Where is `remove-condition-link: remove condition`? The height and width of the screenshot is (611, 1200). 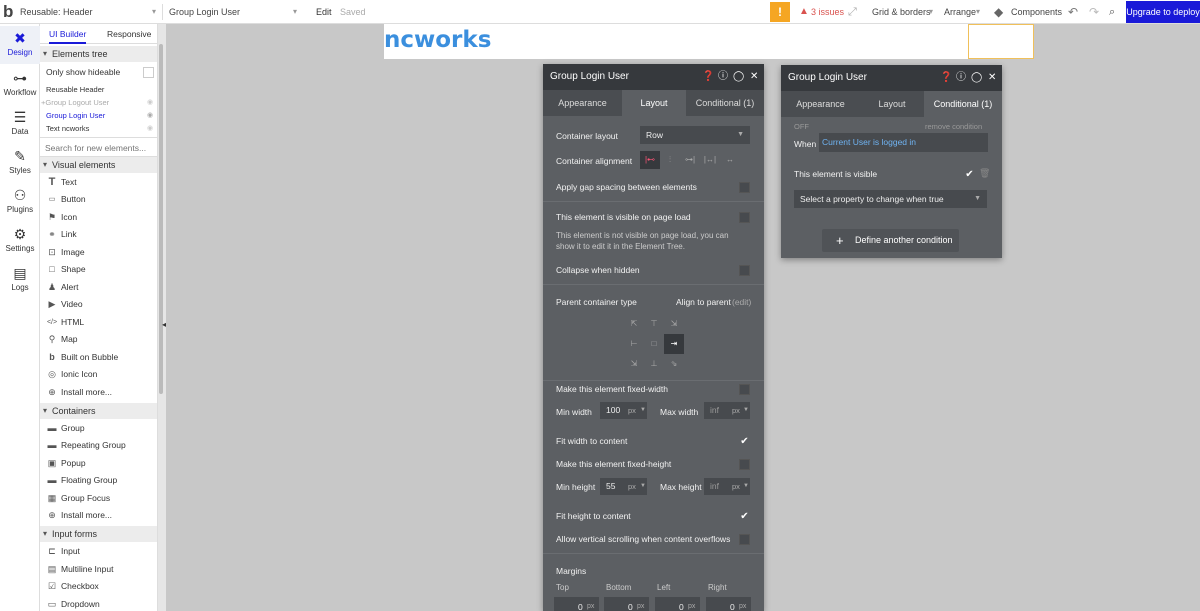
remove-condition-link: remove condition is located at coordinates (953, 126).